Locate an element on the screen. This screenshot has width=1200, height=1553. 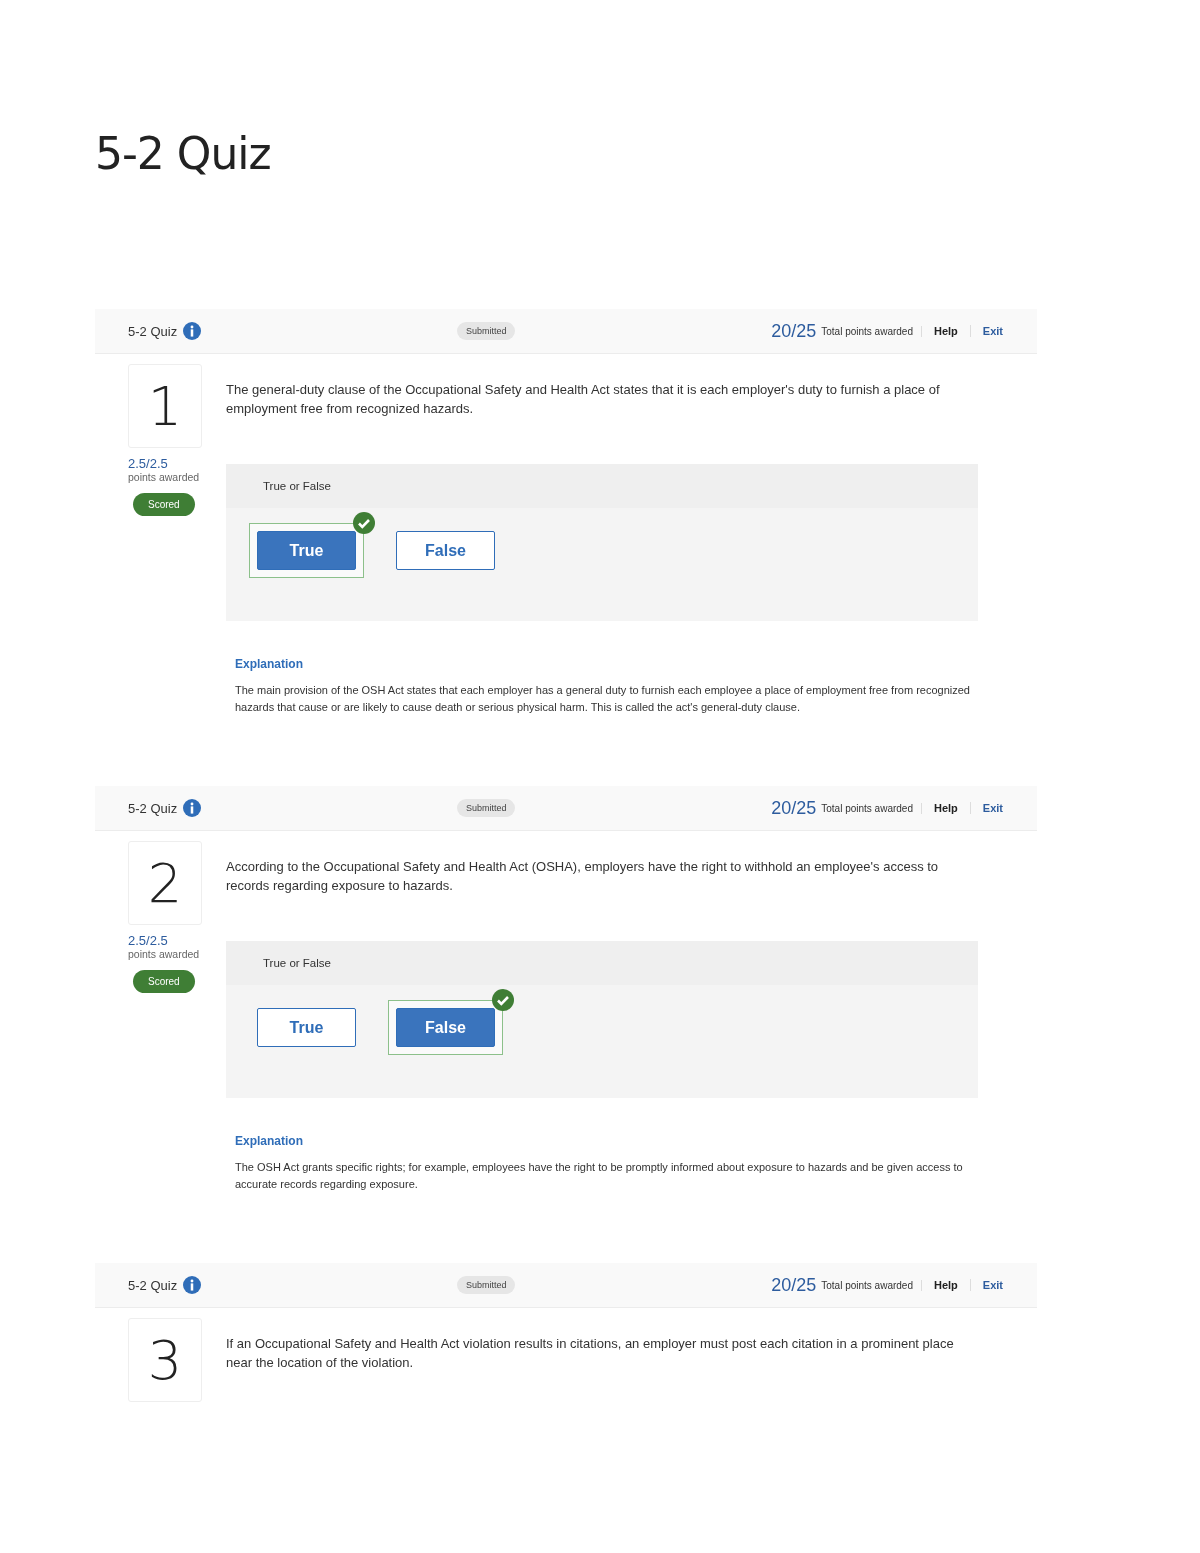
question-number: 1 is located at coordinates (165, 406).